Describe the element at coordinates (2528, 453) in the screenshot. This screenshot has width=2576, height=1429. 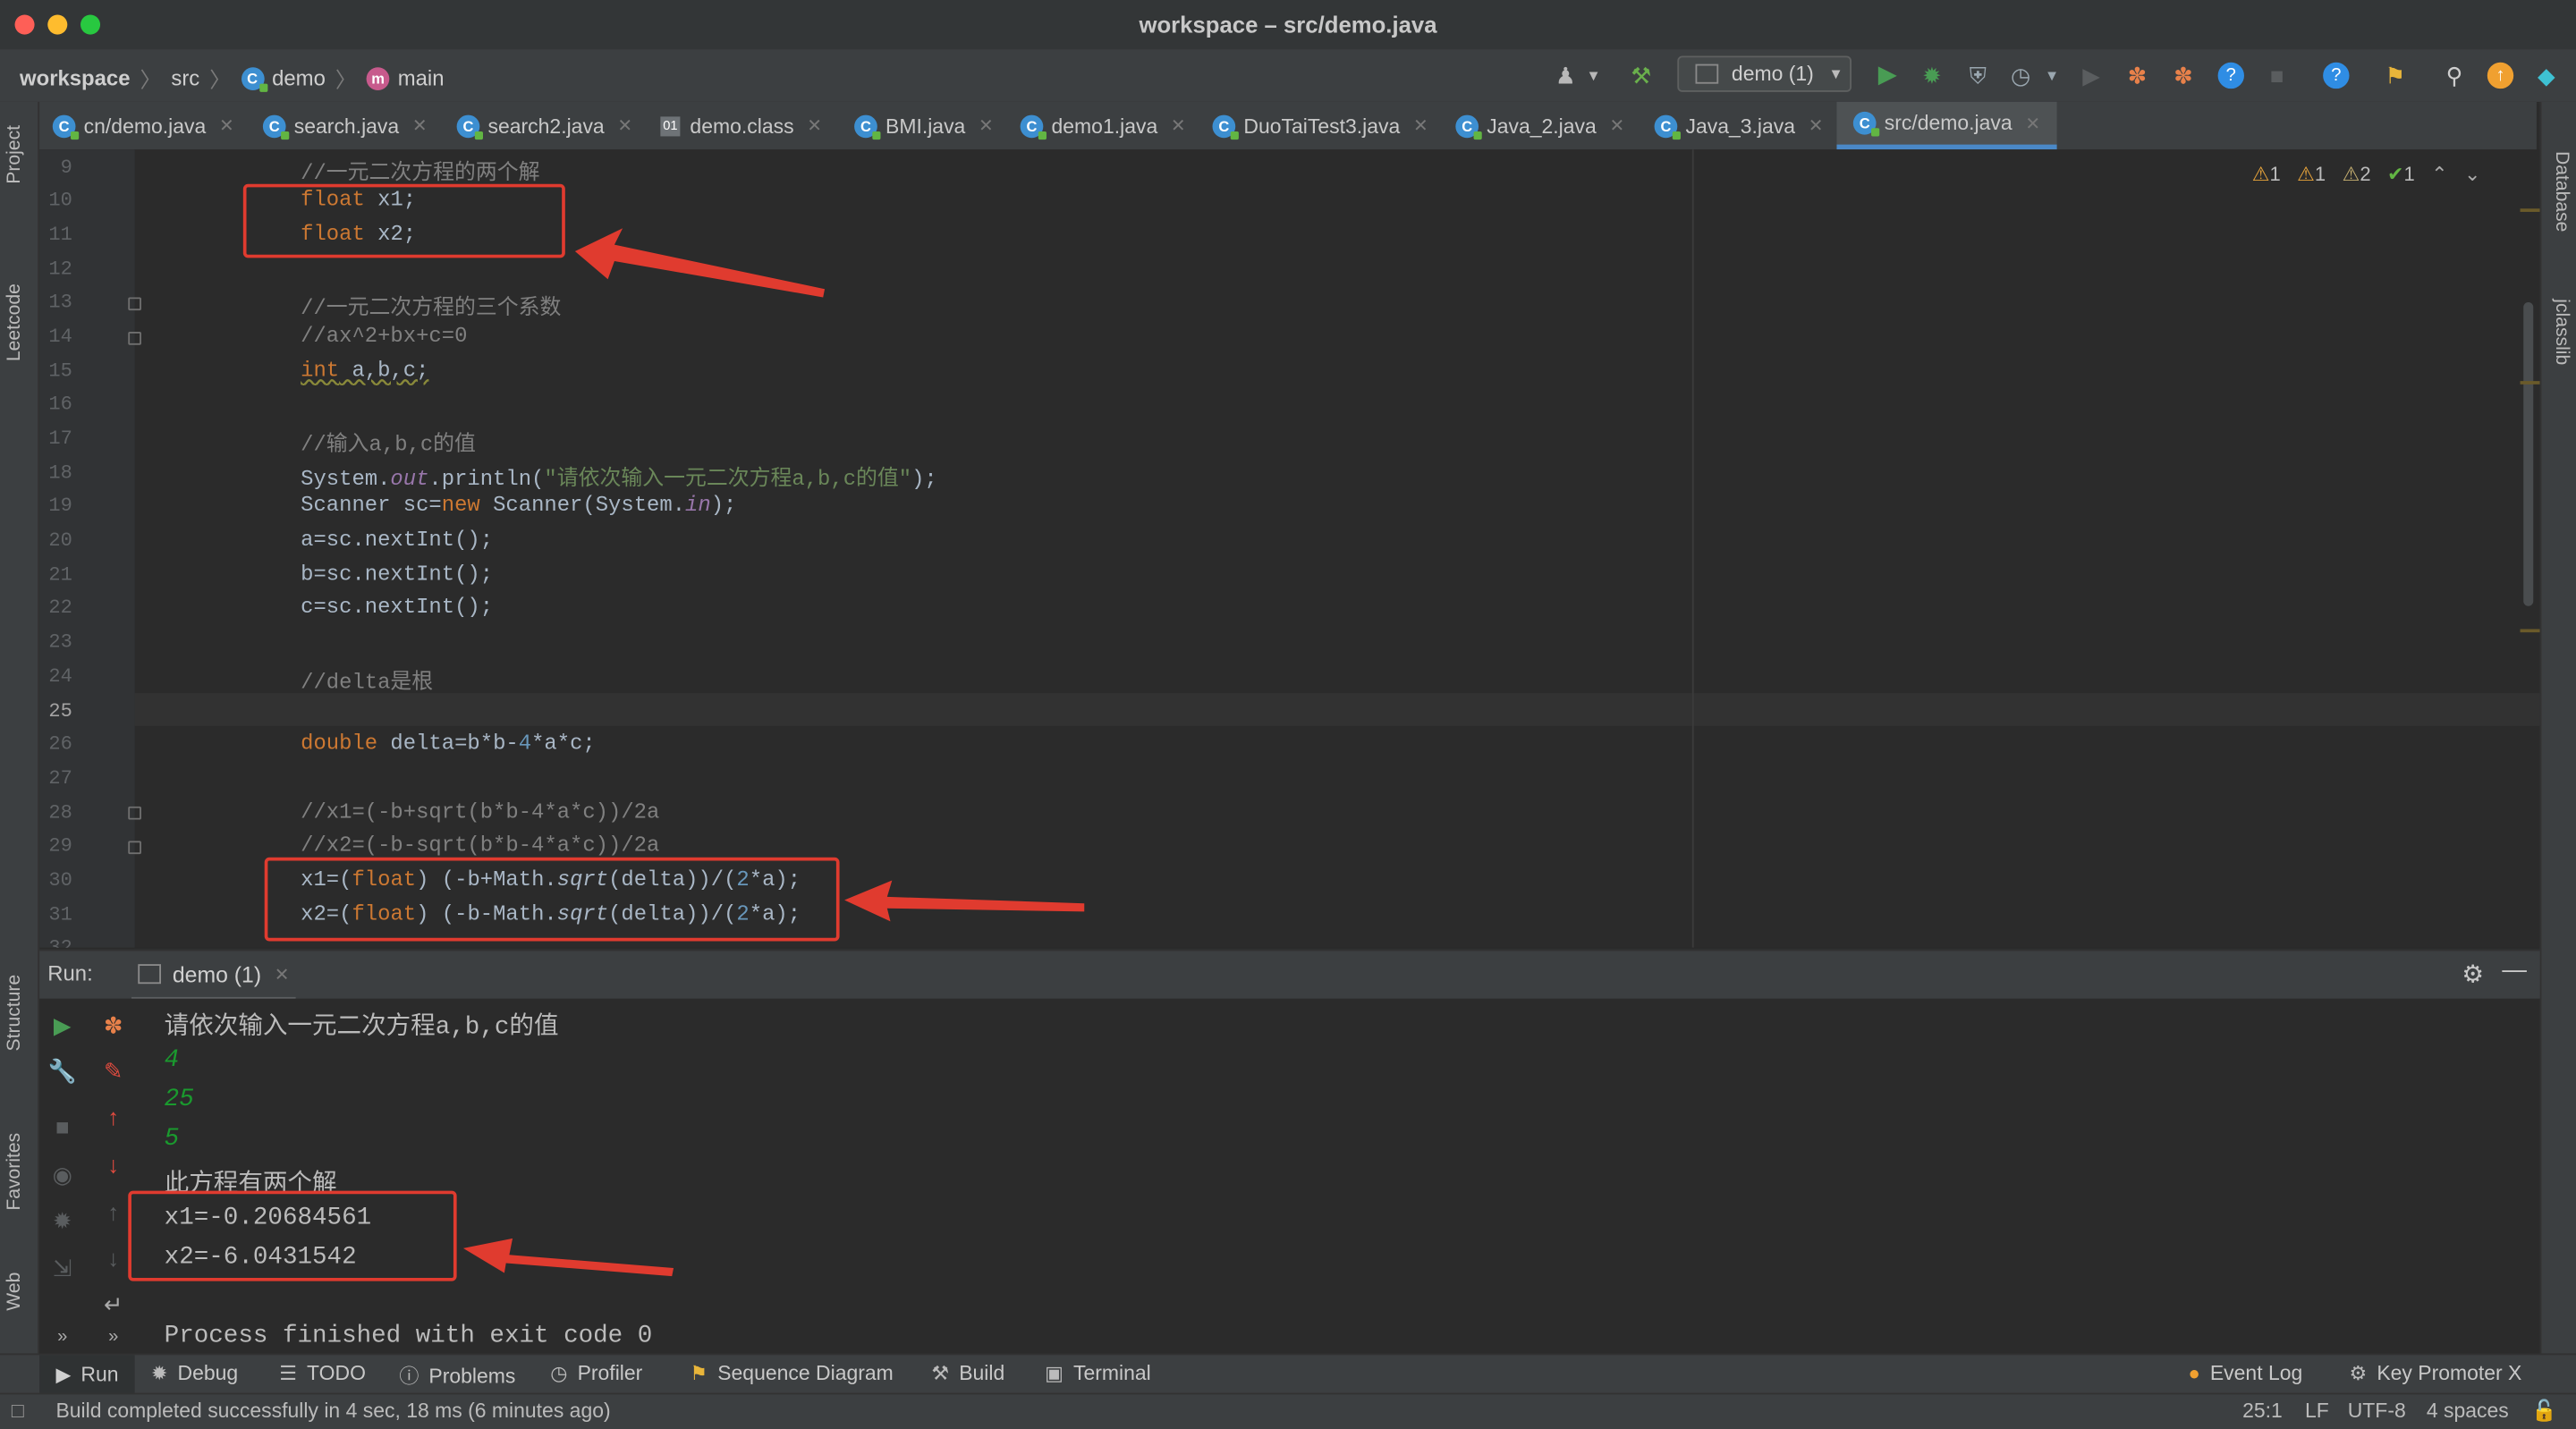
I see `editor-scrollbar` at that location.